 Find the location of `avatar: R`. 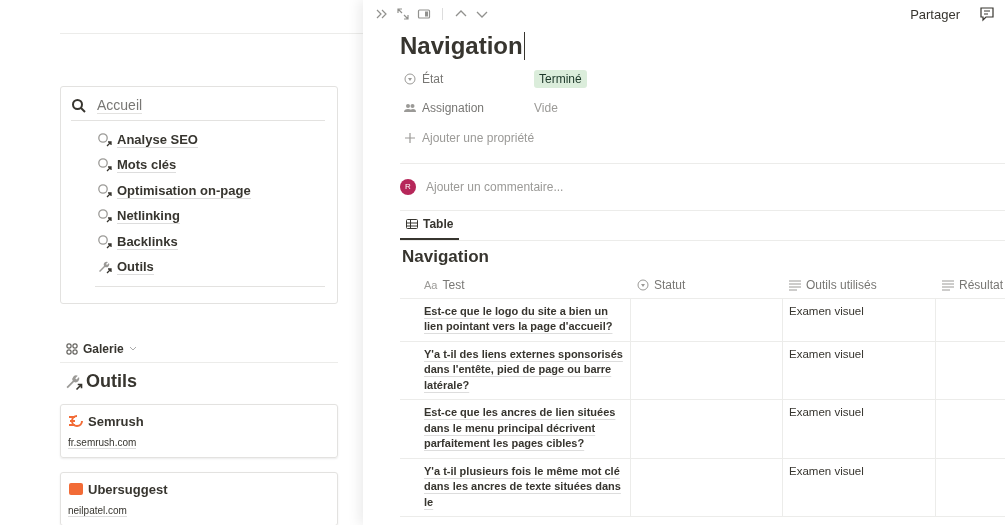

avatar: R is located at coordinates (408, 186).